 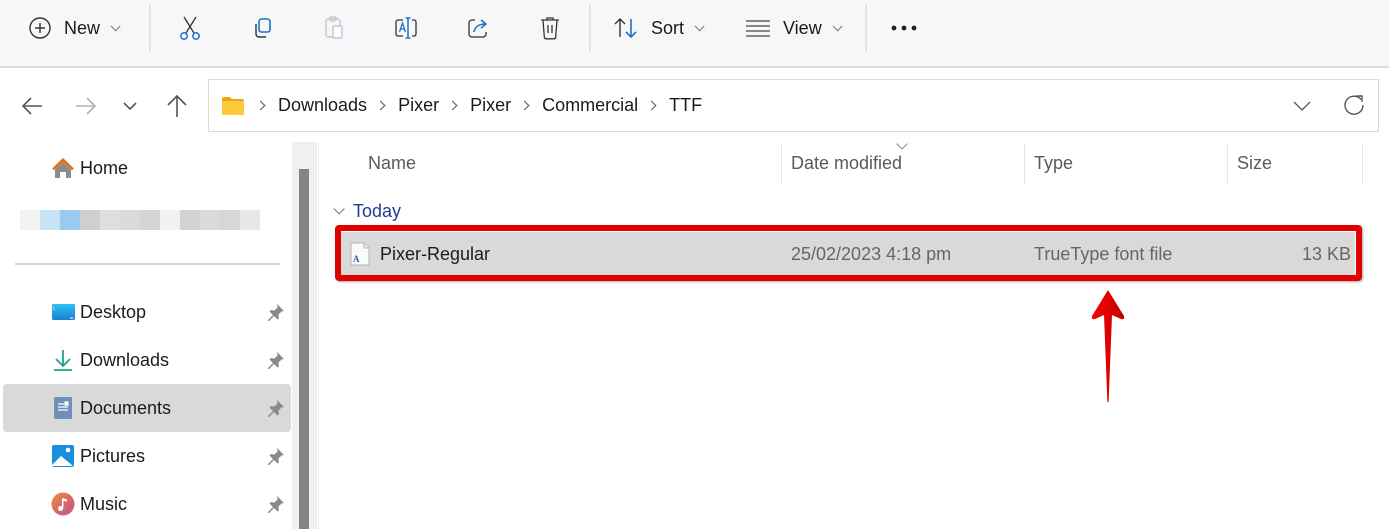 I want to click on delete-icon, so click(x=550, y=28).